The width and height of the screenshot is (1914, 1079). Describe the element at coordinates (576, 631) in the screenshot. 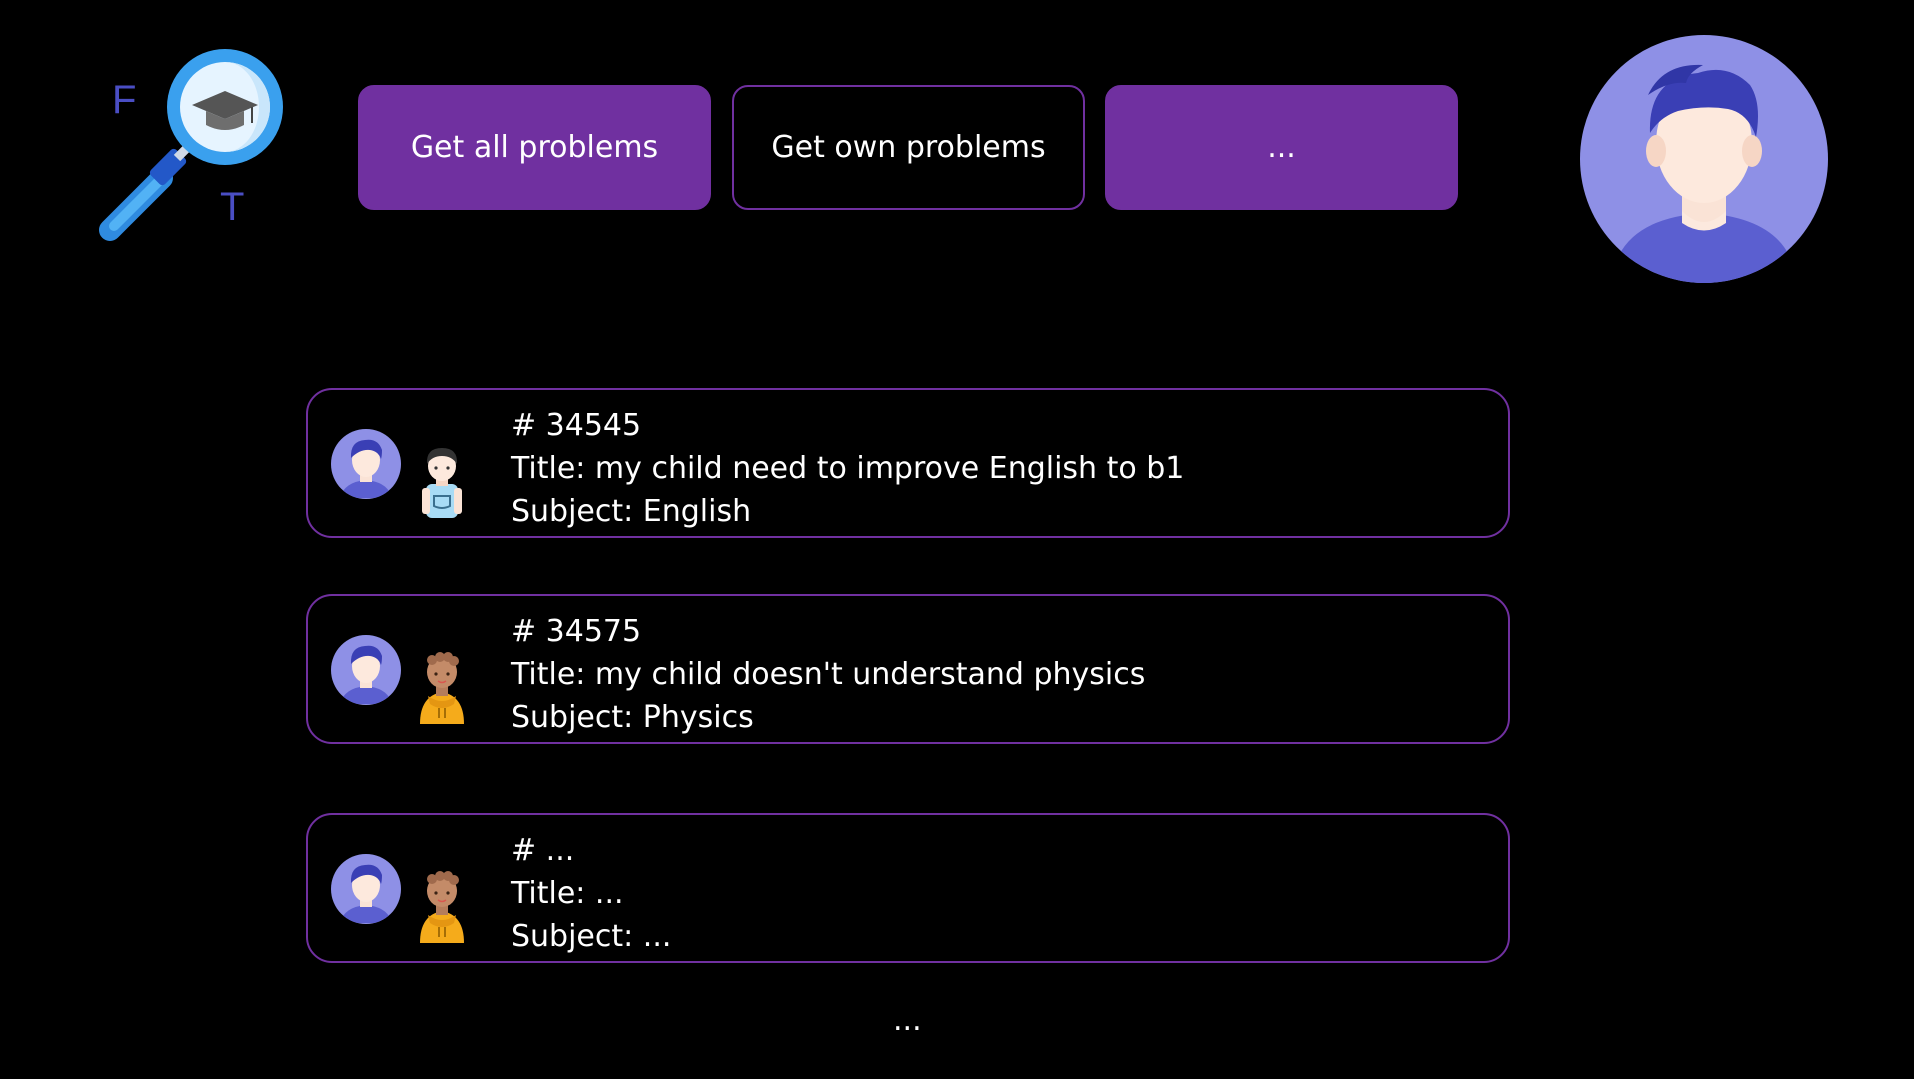

I see `problem-id: # 34575` at that location.